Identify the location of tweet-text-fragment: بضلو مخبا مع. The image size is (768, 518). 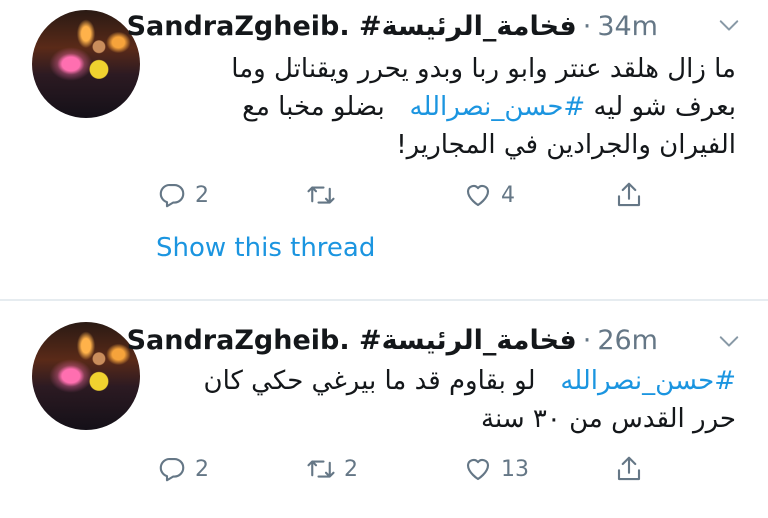
(313, 107).